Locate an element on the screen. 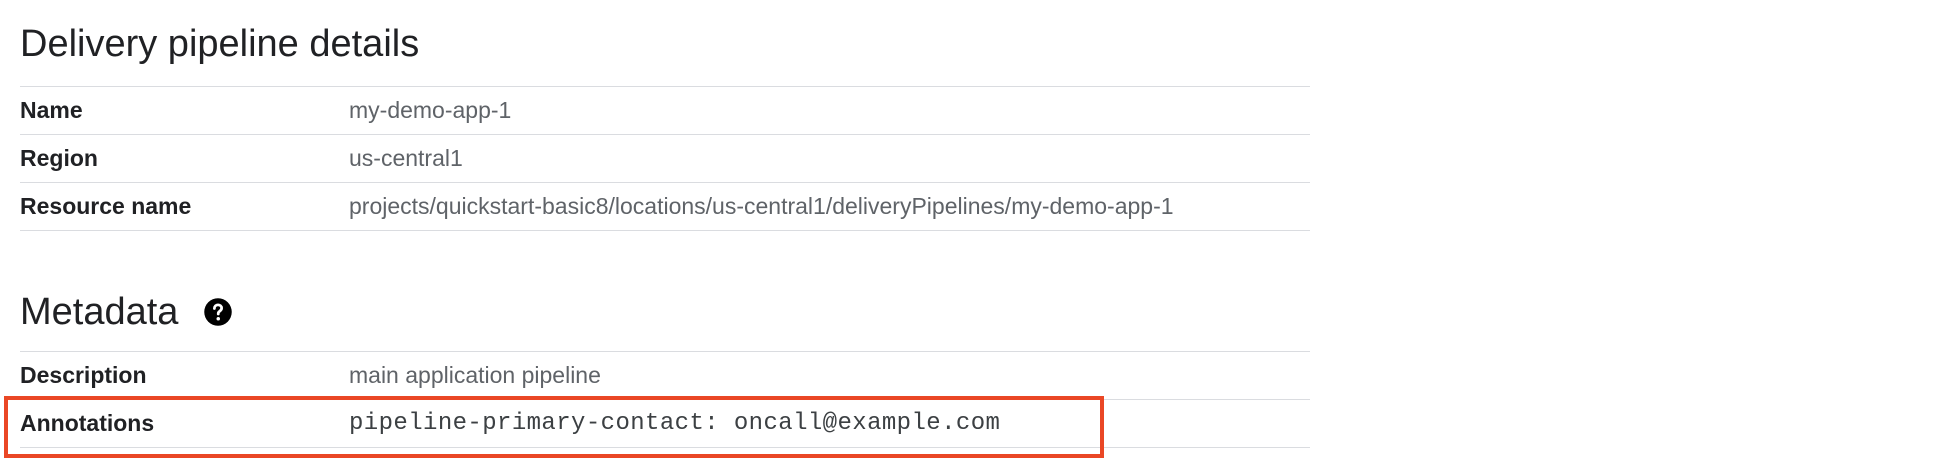  detail-label: Resource name is located at coordinates (106, 206).